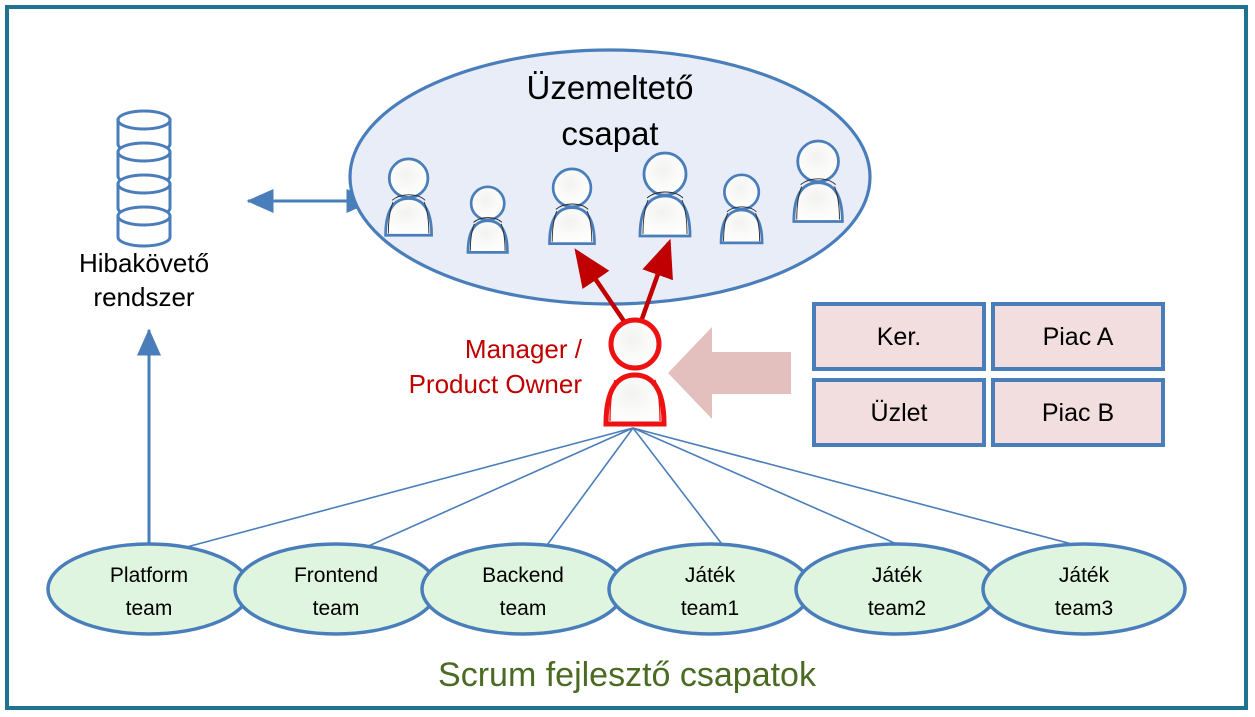 The width and height of the screenshot is (1255, 717). I want to click on team-label-line1: Platform, so click(149, 575).